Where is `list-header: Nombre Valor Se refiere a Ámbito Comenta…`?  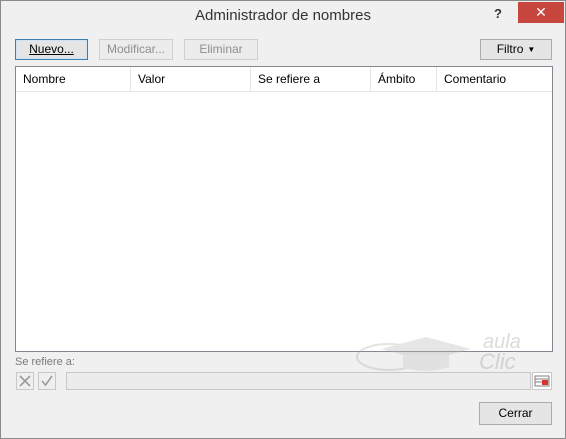
list-header: Nombre Valor Se refiere a Ámbito Comenta… is located at coordinates (284, 79).